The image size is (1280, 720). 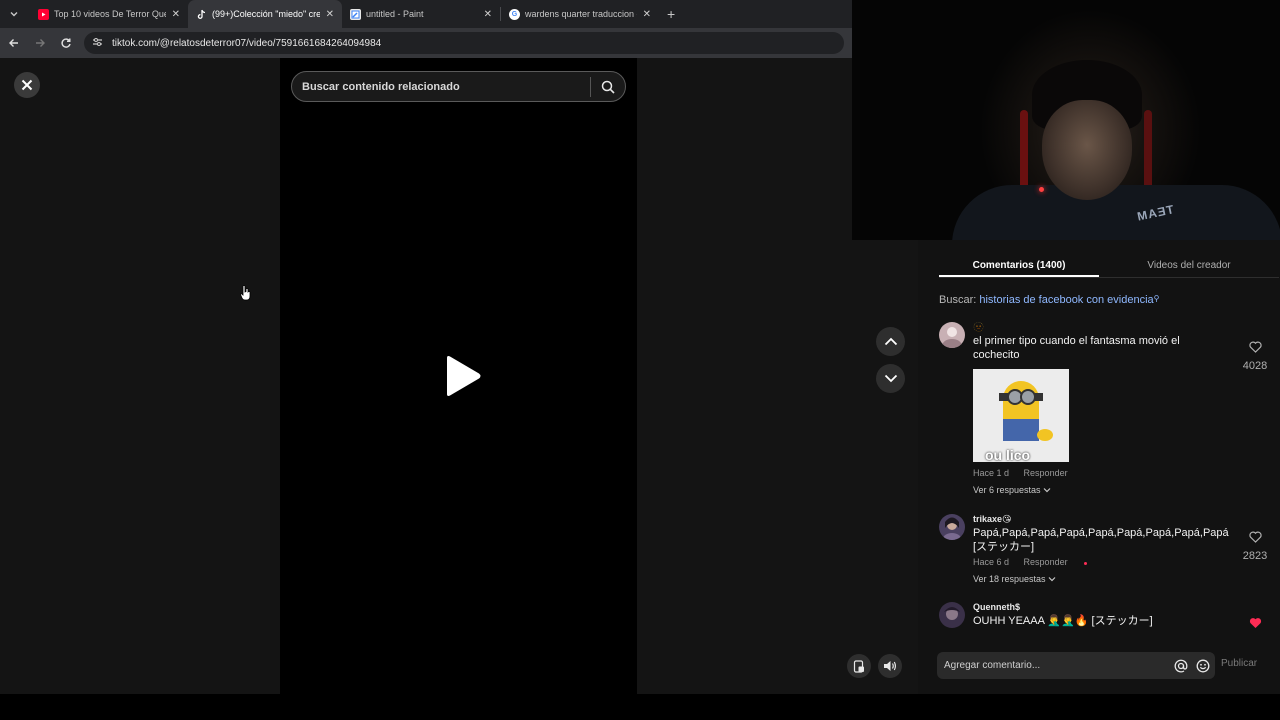 I want to click on related-search-input, so click(x=441, y=86).